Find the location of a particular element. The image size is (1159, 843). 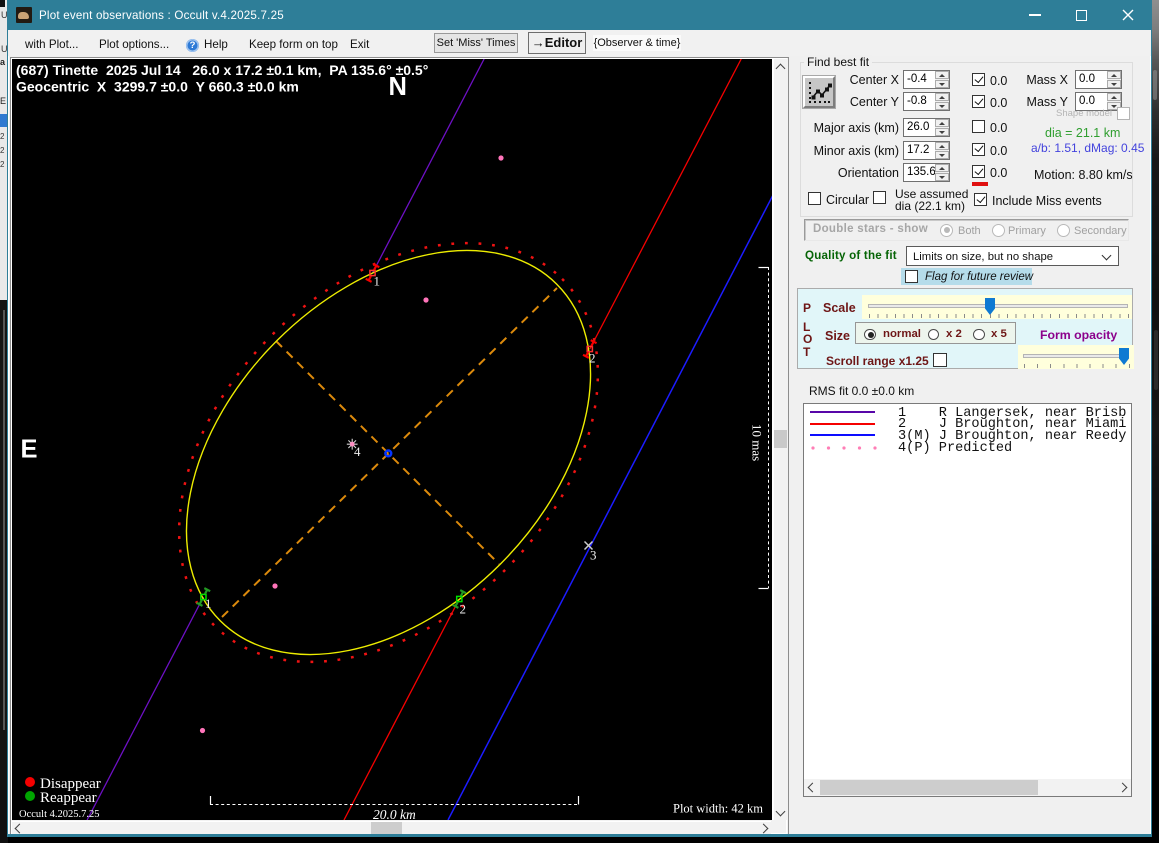

svg-text: Reappear is located at coordinates (68, 798).